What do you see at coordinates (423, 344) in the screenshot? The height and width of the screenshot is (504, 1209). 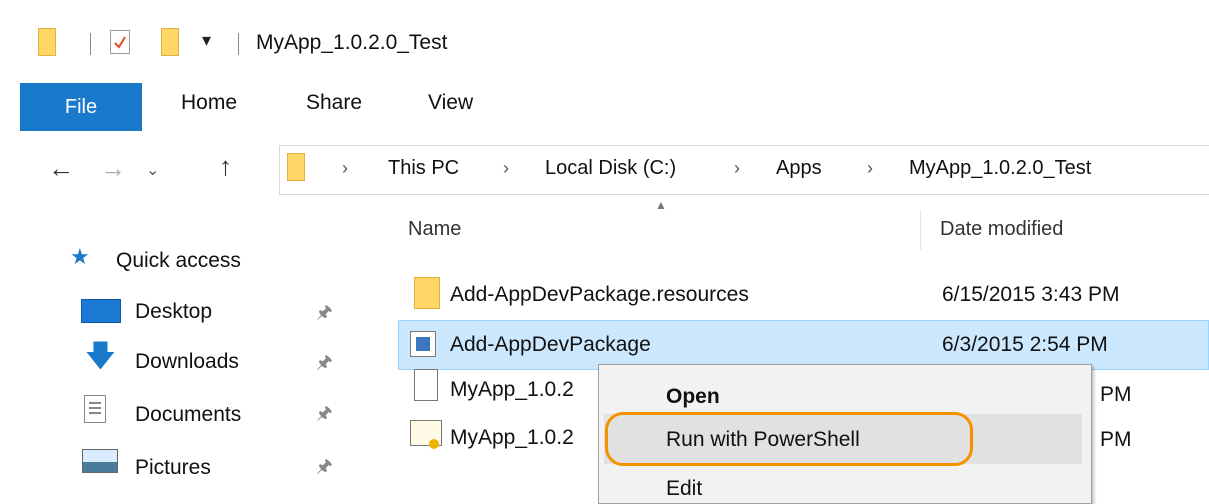 I see `powershell-script-icon` at bounding box center [423, 344].